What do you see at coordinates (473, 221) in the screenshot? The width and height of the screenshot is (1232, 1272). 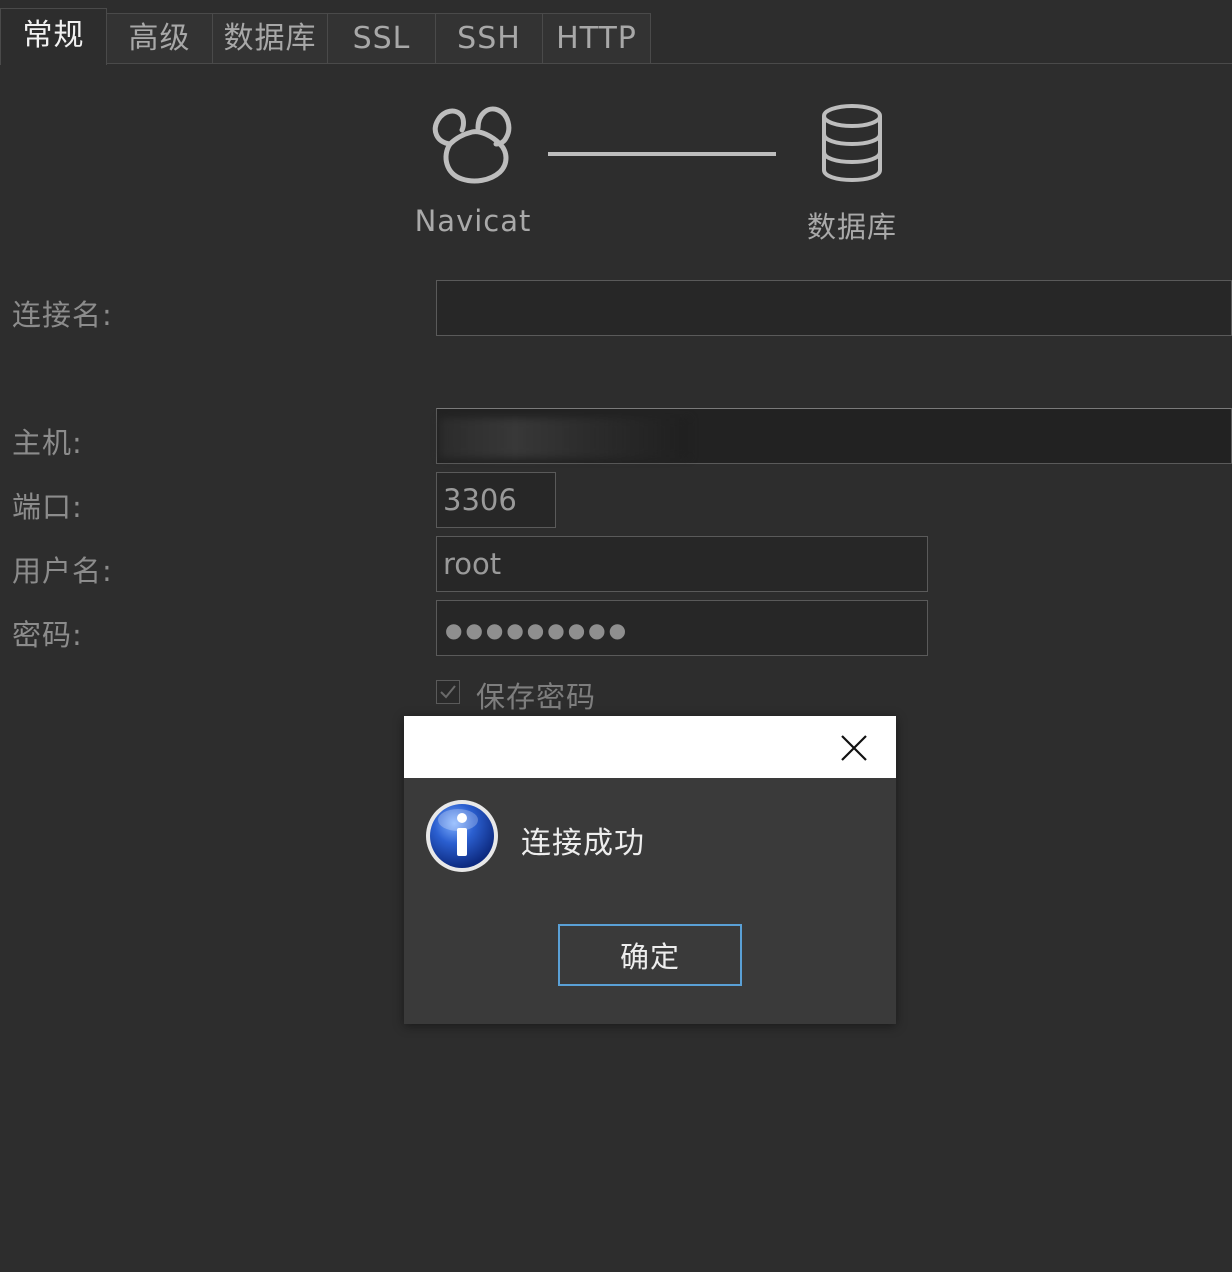 I see `navicat-label: Navicat` at bounding box center [473, 221].